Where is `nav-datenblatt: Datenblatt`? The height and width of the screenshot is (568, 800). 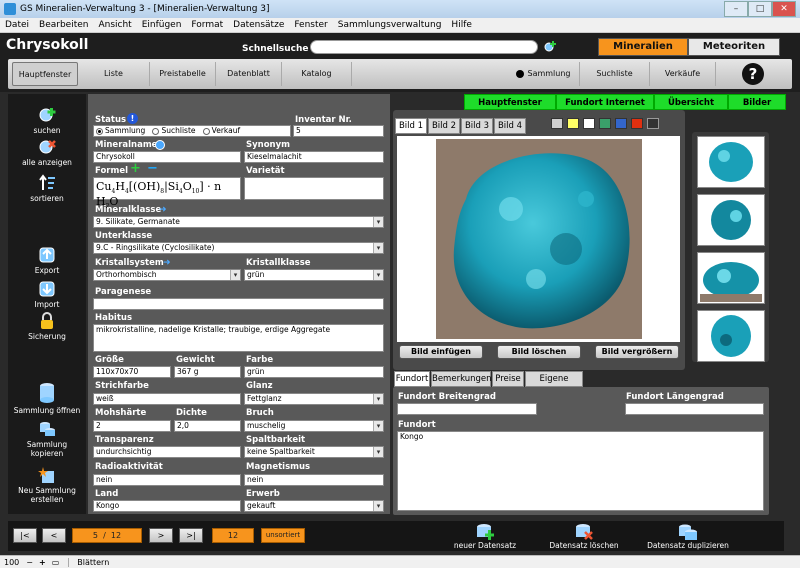
nav-datenblatt: Datenblatt is located at coordinates (249, 74).